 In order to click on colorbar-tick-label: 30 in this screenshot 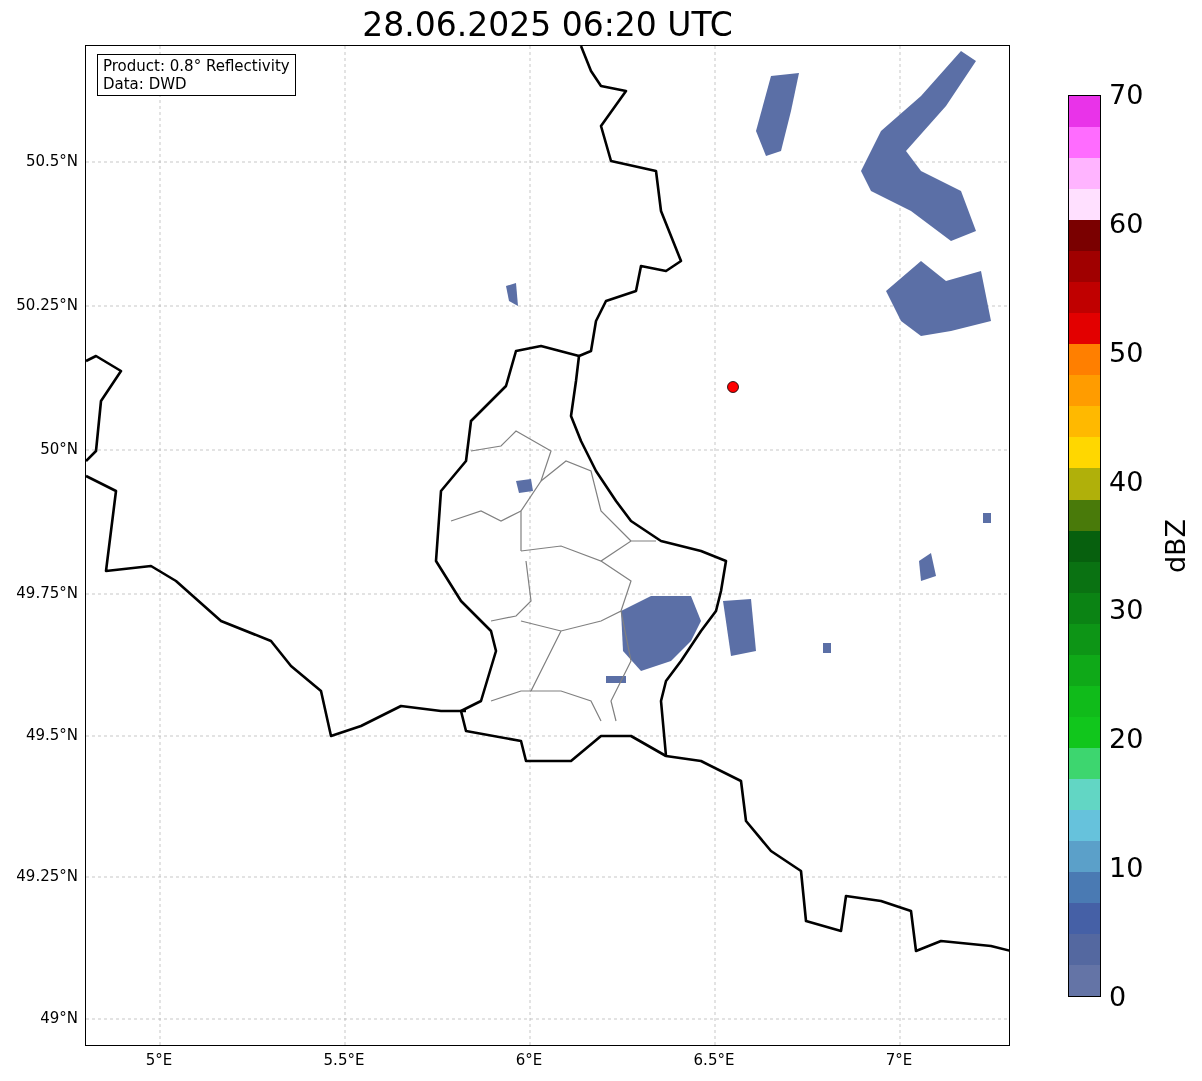, I will do `click(1126, 610)`.